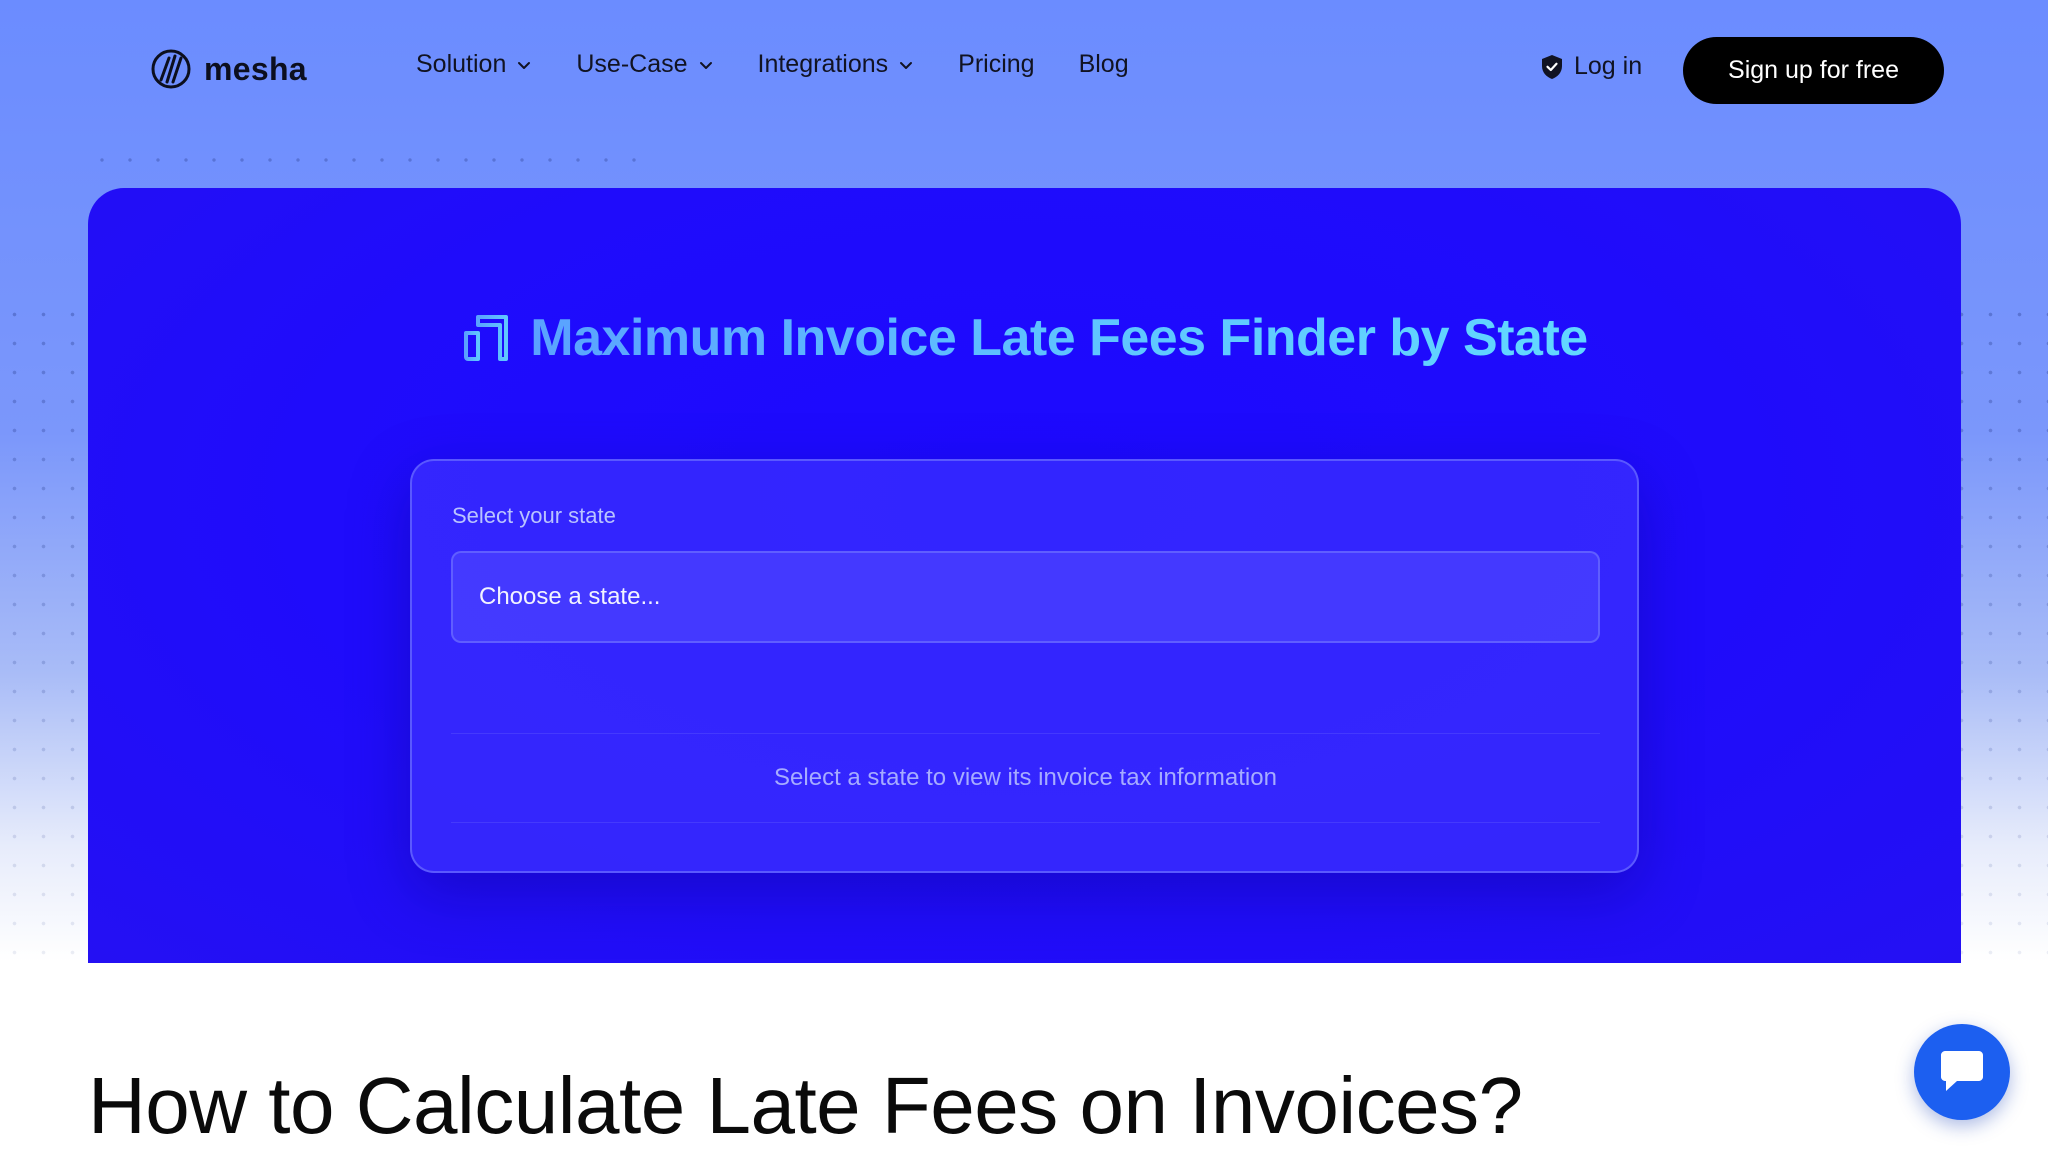  Describe the element at coordinates (486, 338) in the screenshot. I see `receipt-icon` at that location.